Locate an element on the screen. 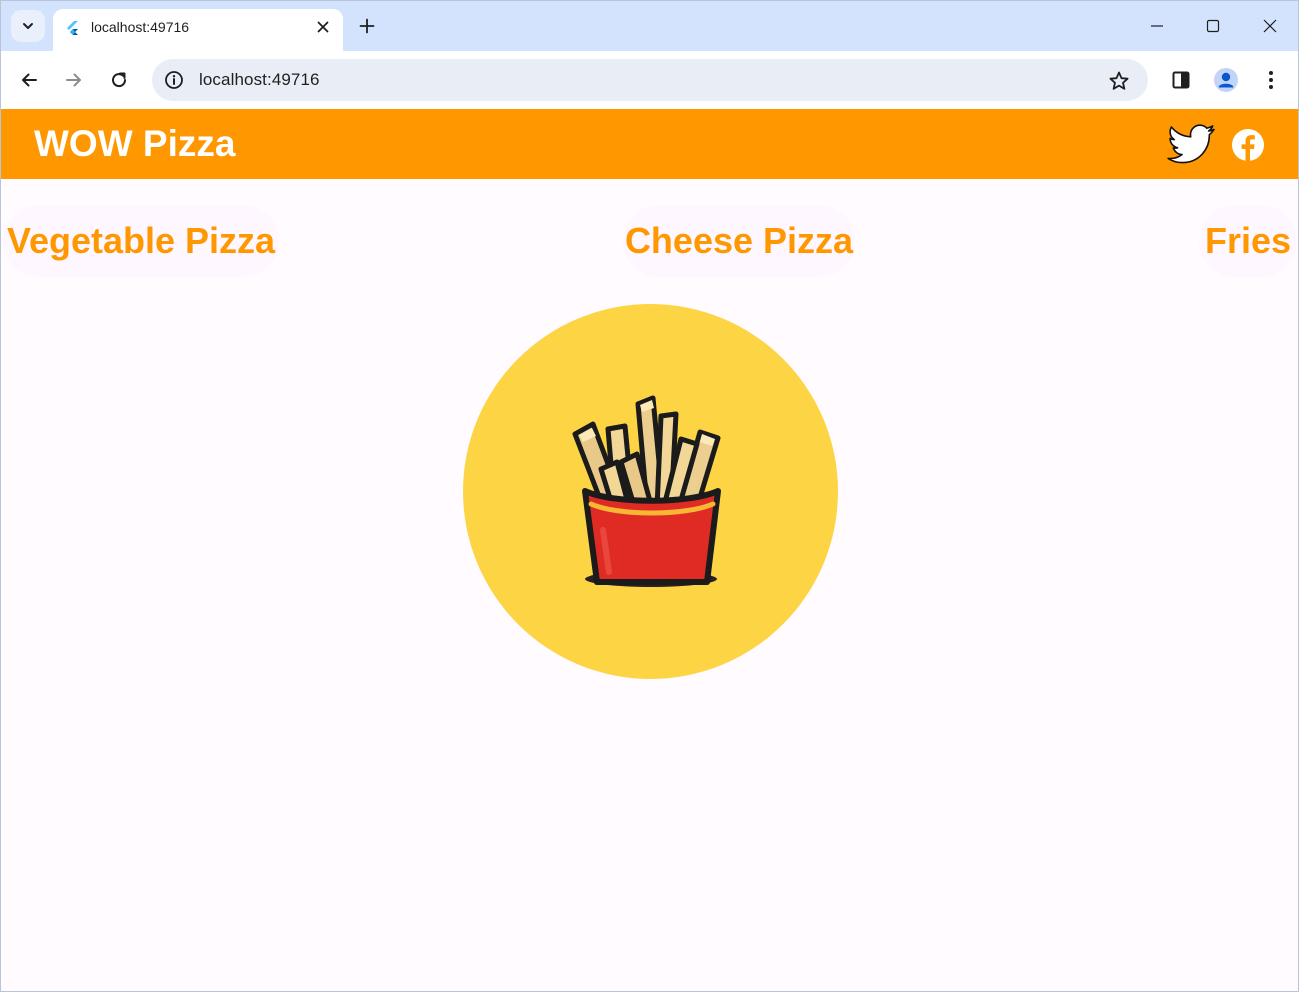  app-title: WOW Pizza is located at coordinates (135, 143).